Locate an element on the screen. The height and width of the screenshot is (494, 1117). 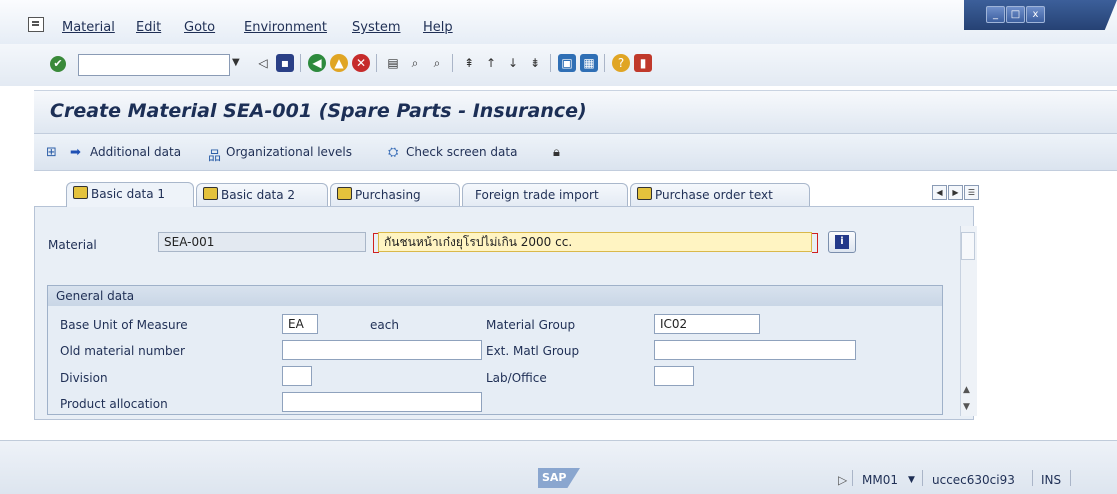
tab-foreign-trade-import: Foreign trade import is located at coordinates (545, 194).